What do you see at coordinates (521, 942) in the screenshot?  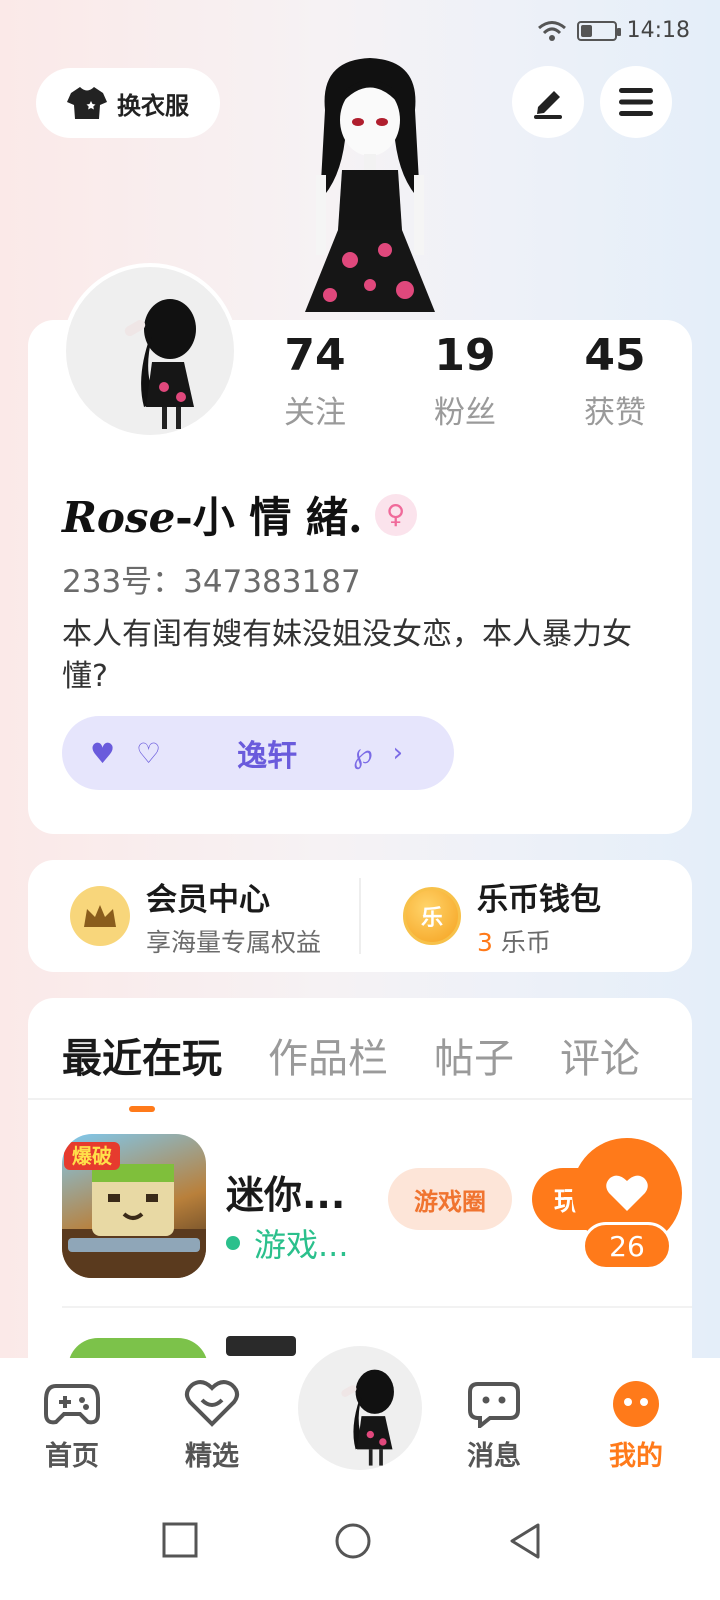 I see `wallet-unit: 乐币` at bounding box center [521, 942].